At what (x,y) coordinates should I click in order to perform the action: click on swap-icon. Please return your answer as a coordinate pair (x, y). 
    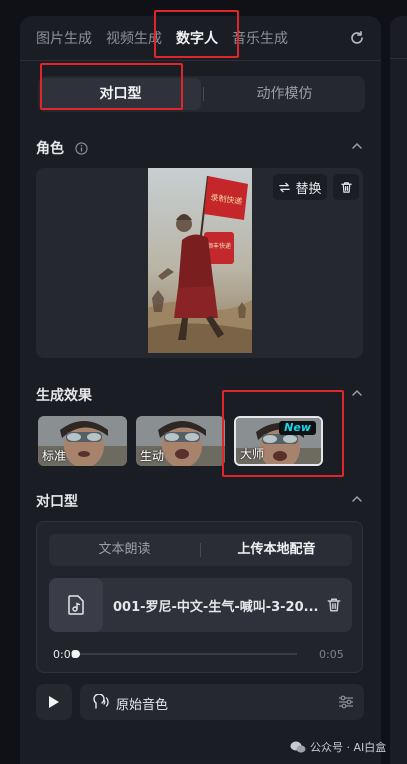
    Looking at the image, I should click on (285, 187).